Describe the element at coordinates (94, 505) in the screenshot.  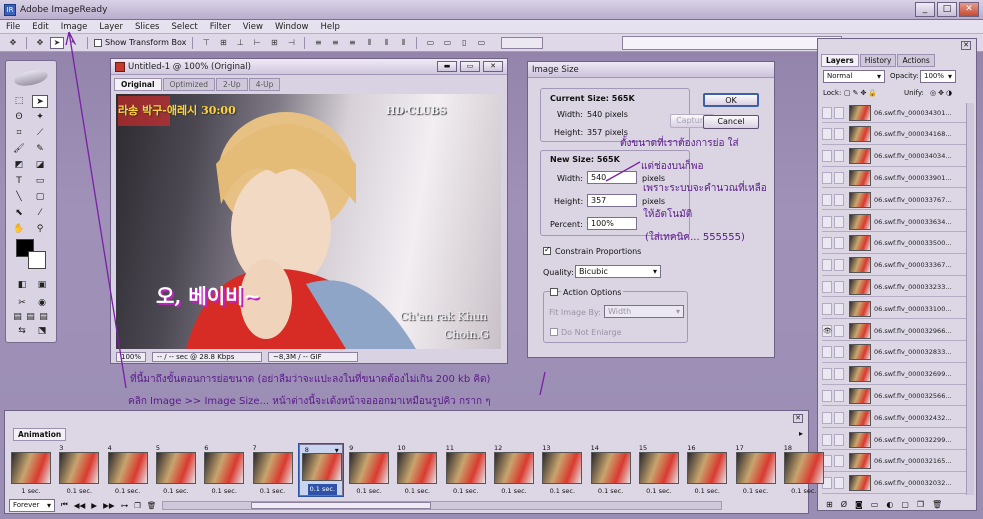
I see `play-icon: ▶` at that location.